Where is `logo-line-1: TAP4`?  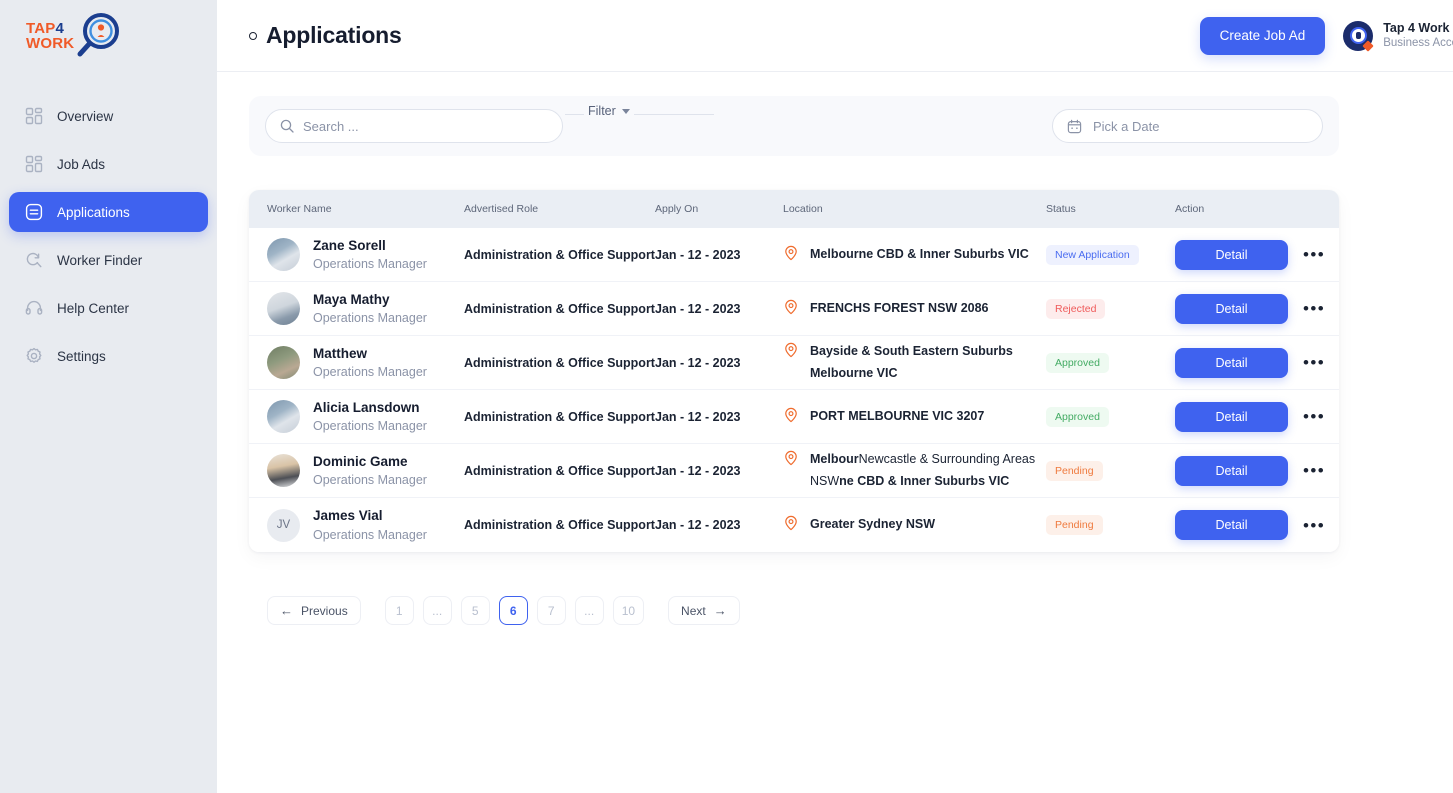
logo-line-1: TAP4 is located at coordinates (45, 28).